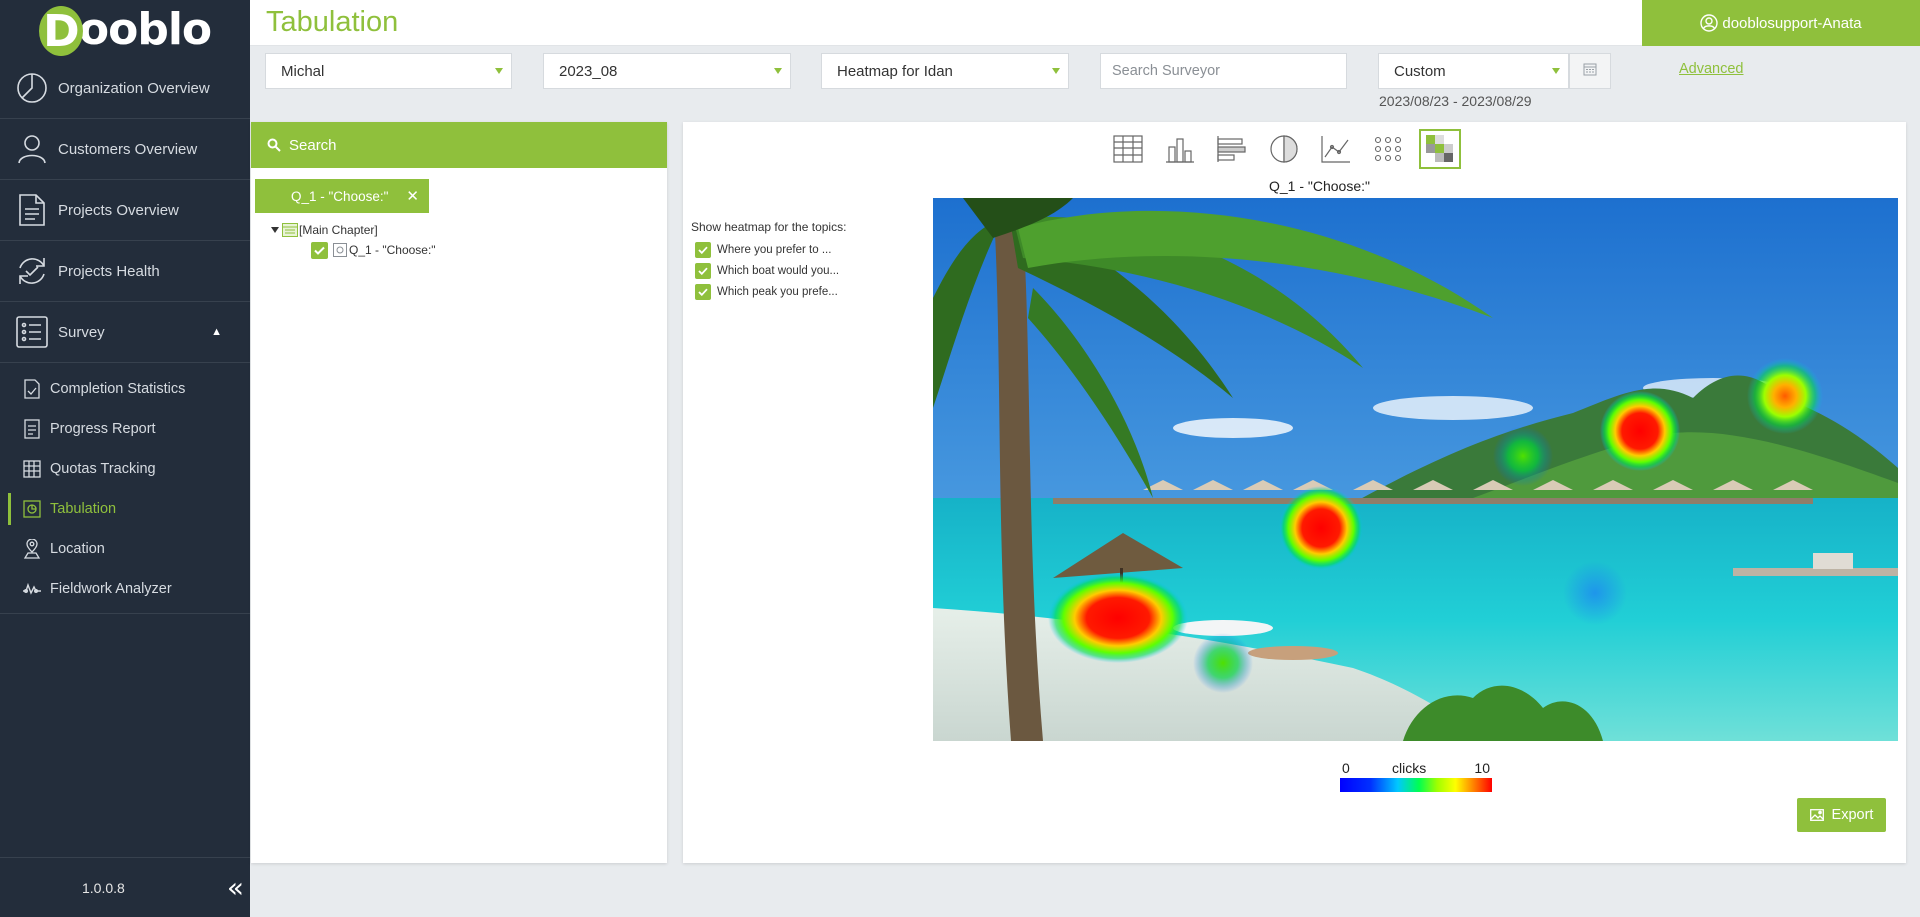 This screenshot has height=917, width=1920. Describe the element at coordinates (125, 509) in the screenshot. I see `sub-item-tabulation: Tabulation` at that location.